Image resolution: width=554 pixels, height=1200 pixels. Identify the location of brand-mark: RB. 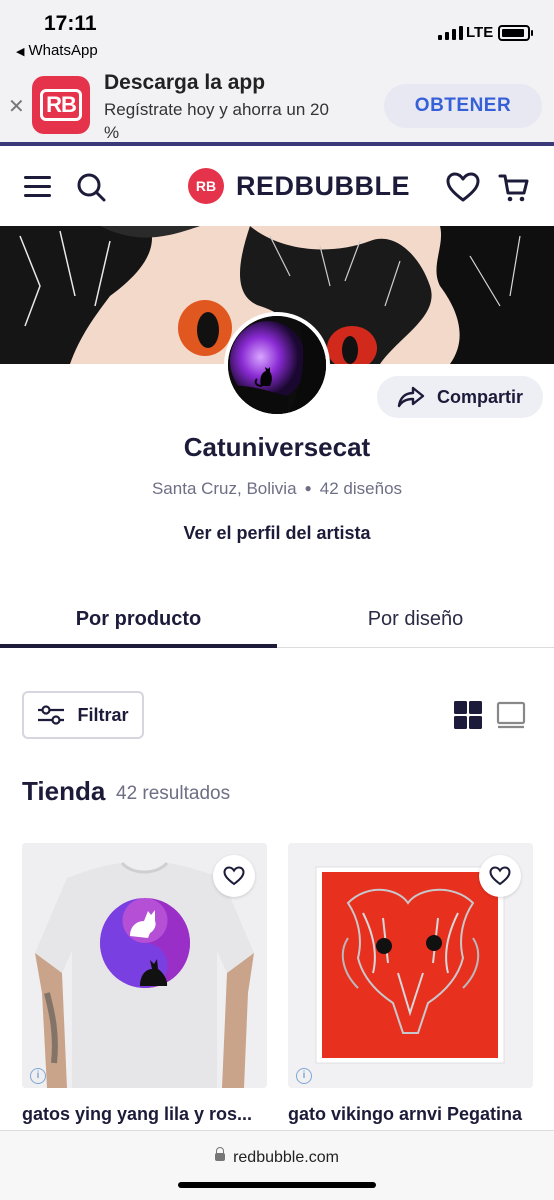
(206, 186).